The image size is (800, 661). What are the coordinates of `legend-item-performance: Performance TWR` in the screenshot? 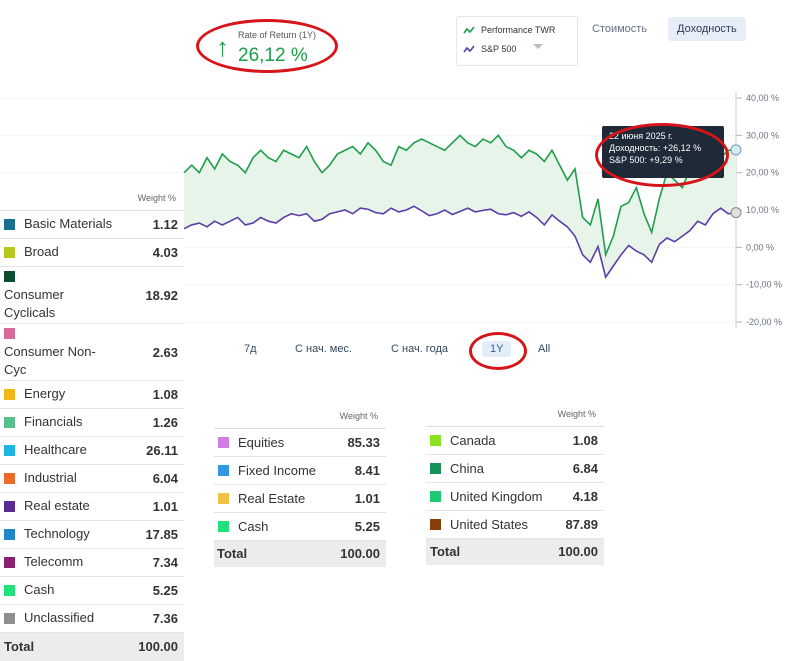 It's located at (509, 30).